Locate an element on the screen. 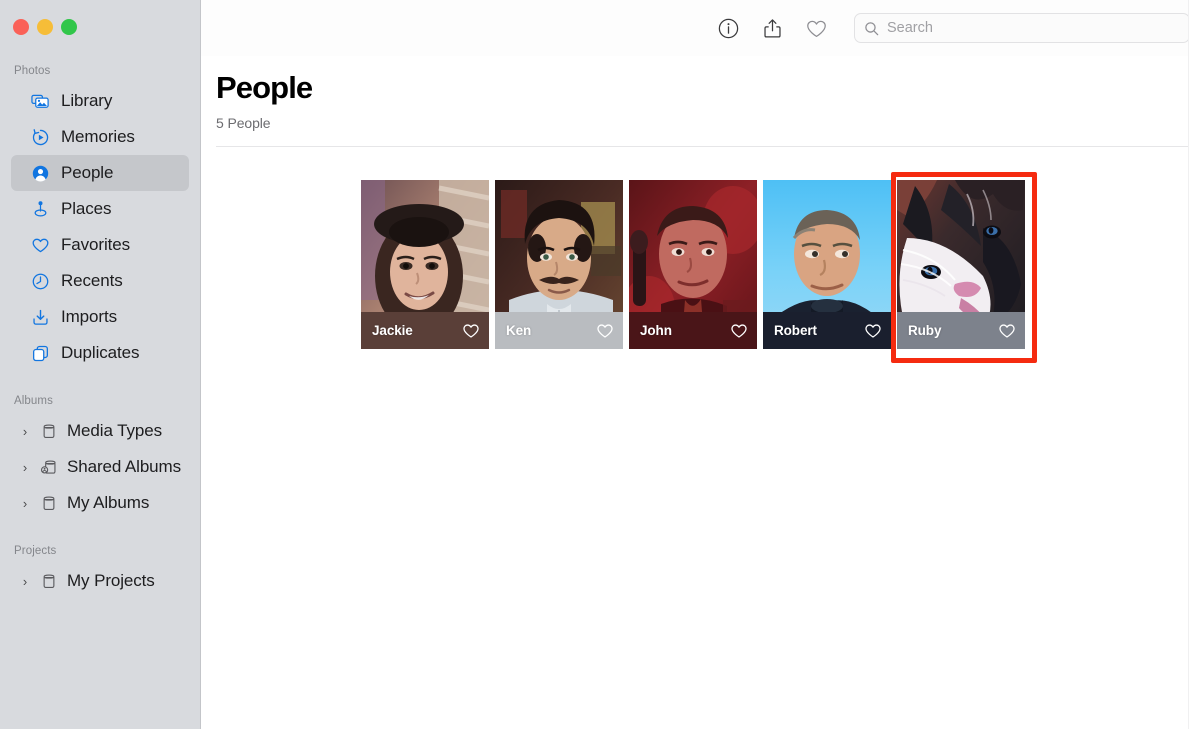  person-name: Robert is located at coordinates (795, 330).